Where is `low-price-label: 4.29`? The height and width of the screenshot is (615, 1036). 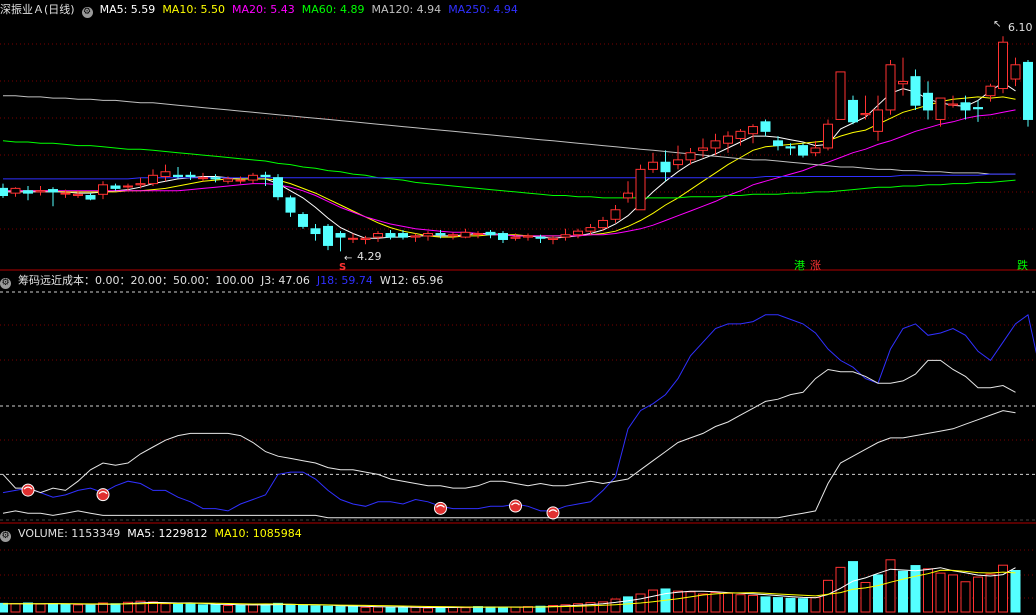
low-price-label: 4.29 is located at coordinates (369, 256).